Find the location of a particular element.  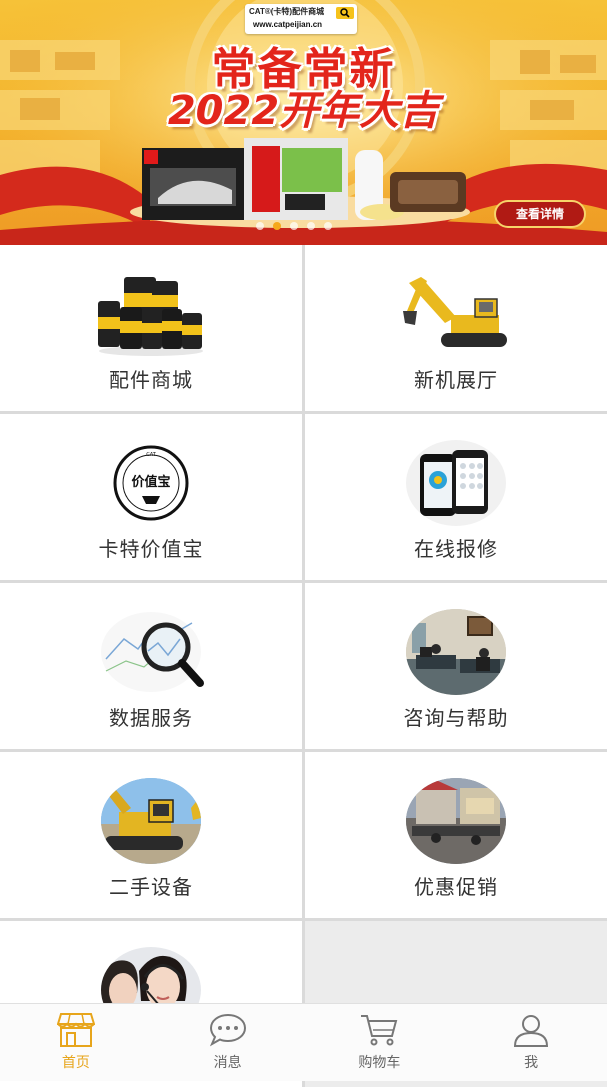

shopping-cart-icon is located at coordinates (379, 1032).